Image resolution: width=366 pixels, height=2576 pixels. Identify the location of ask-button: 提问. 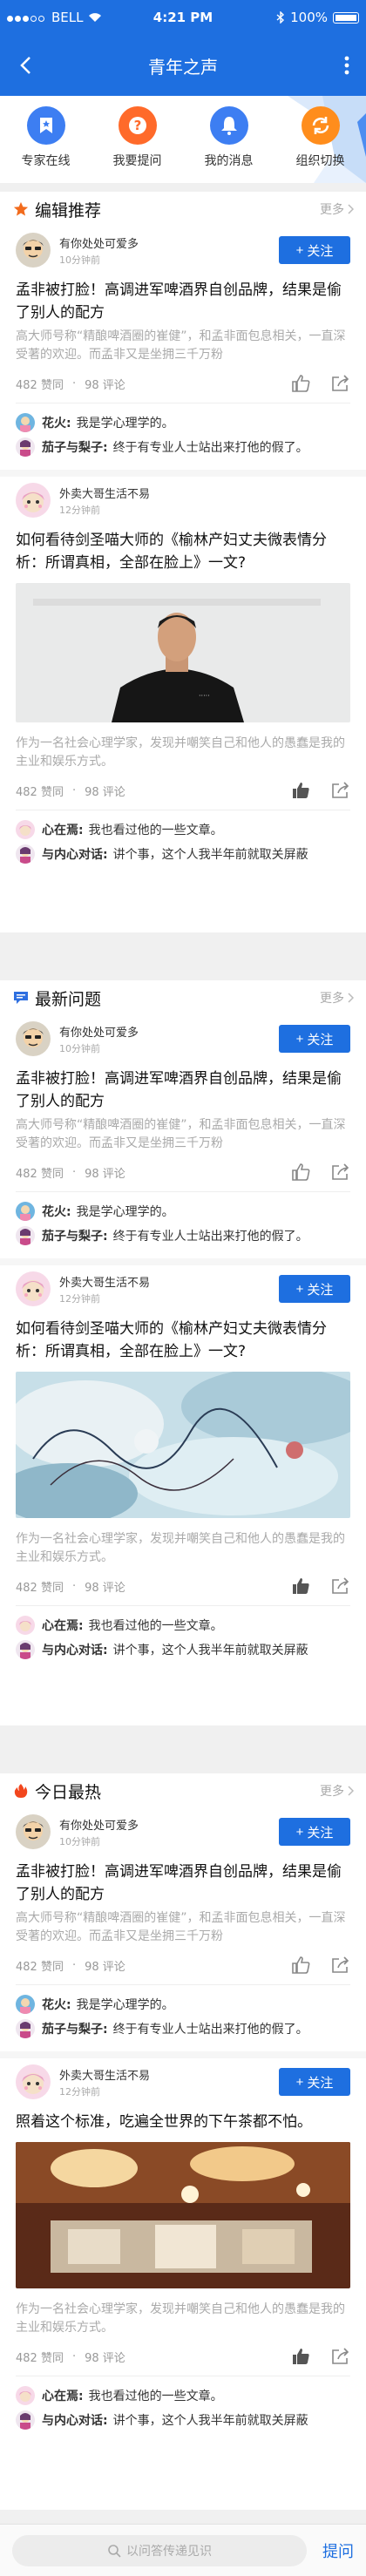
(338, 2550).